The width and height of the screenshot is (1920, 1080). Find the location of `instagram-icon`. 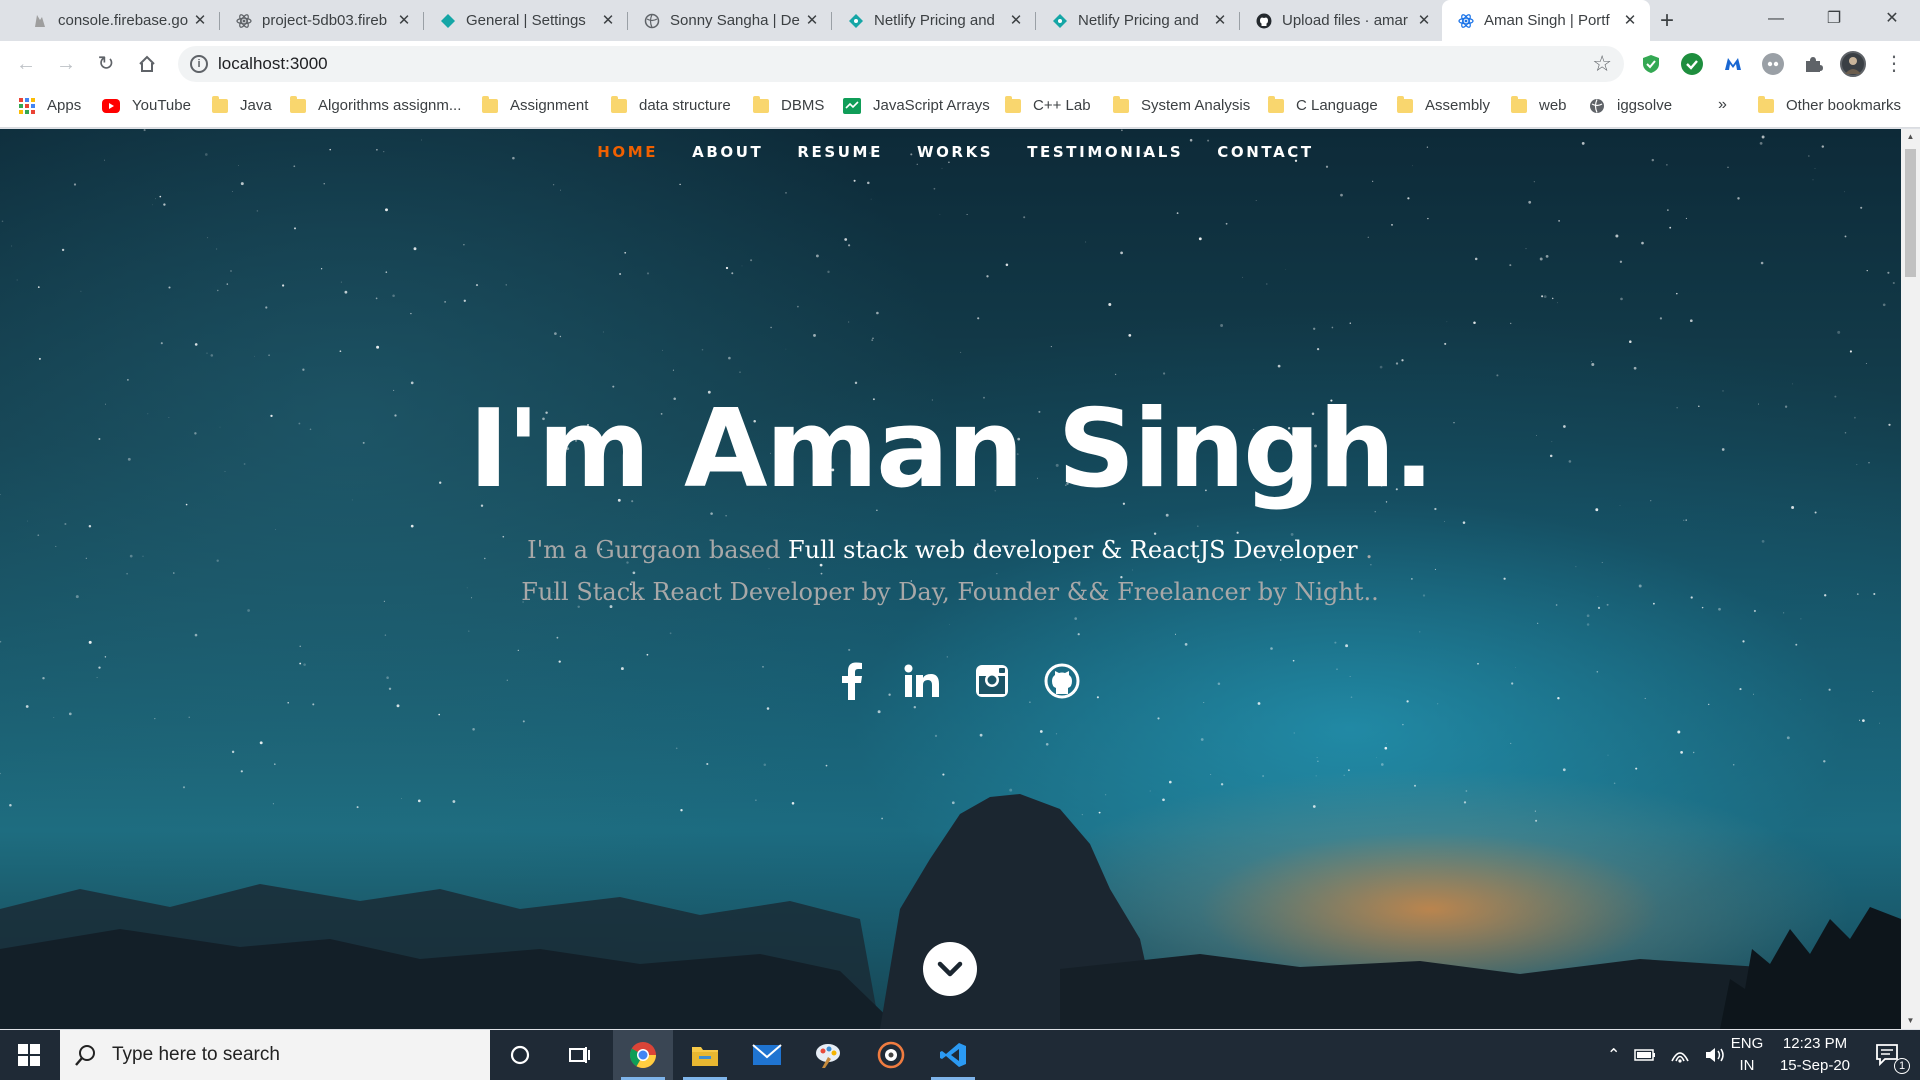

instagram-icon is located at coordinates (992, 681).